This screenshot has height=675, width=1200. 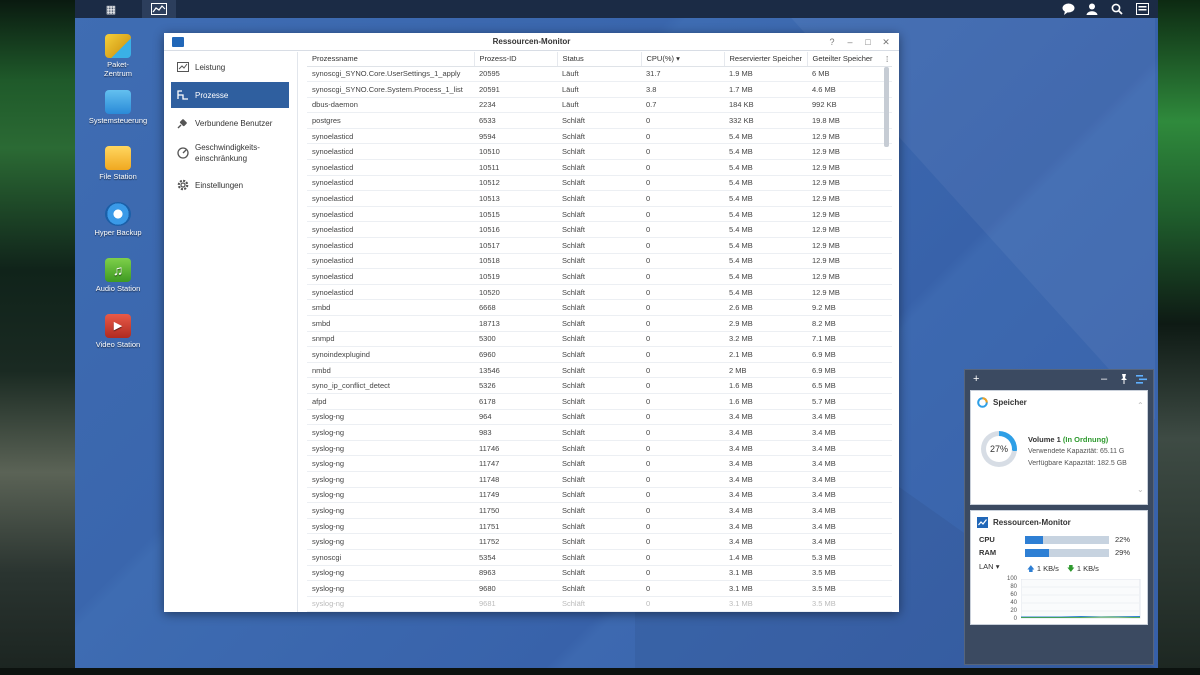 I want to click on table-row: syslog-ng 11752 Schläft 0 3.4 MB 3.4 MB, so click(x=599, y=541).